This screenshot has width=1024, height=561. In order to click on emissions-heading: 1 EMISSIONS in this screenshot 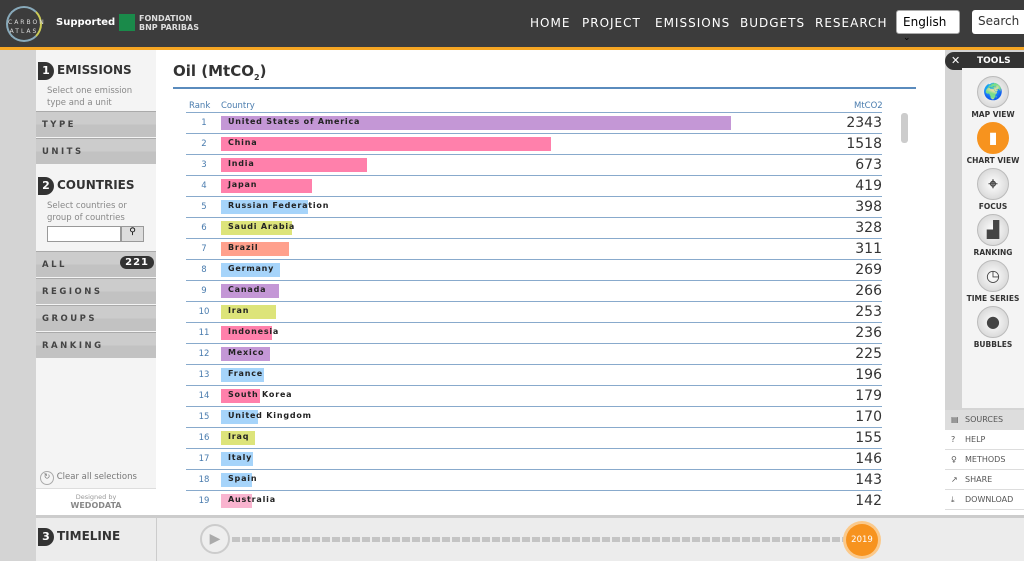, I will do `click(84, 71)`.